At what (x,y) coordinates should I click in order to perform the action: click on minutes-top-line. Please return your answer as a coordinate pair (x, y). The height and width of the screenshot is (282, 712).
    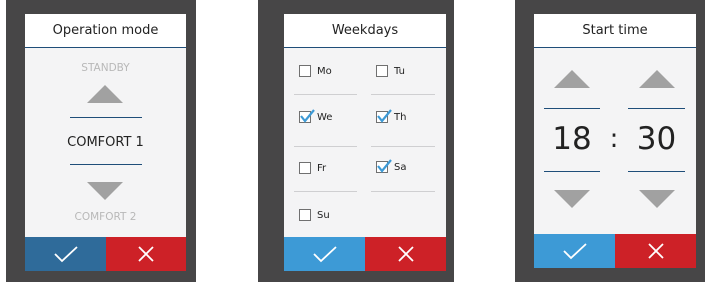
    Looking at the image, I should click on (656, 108).